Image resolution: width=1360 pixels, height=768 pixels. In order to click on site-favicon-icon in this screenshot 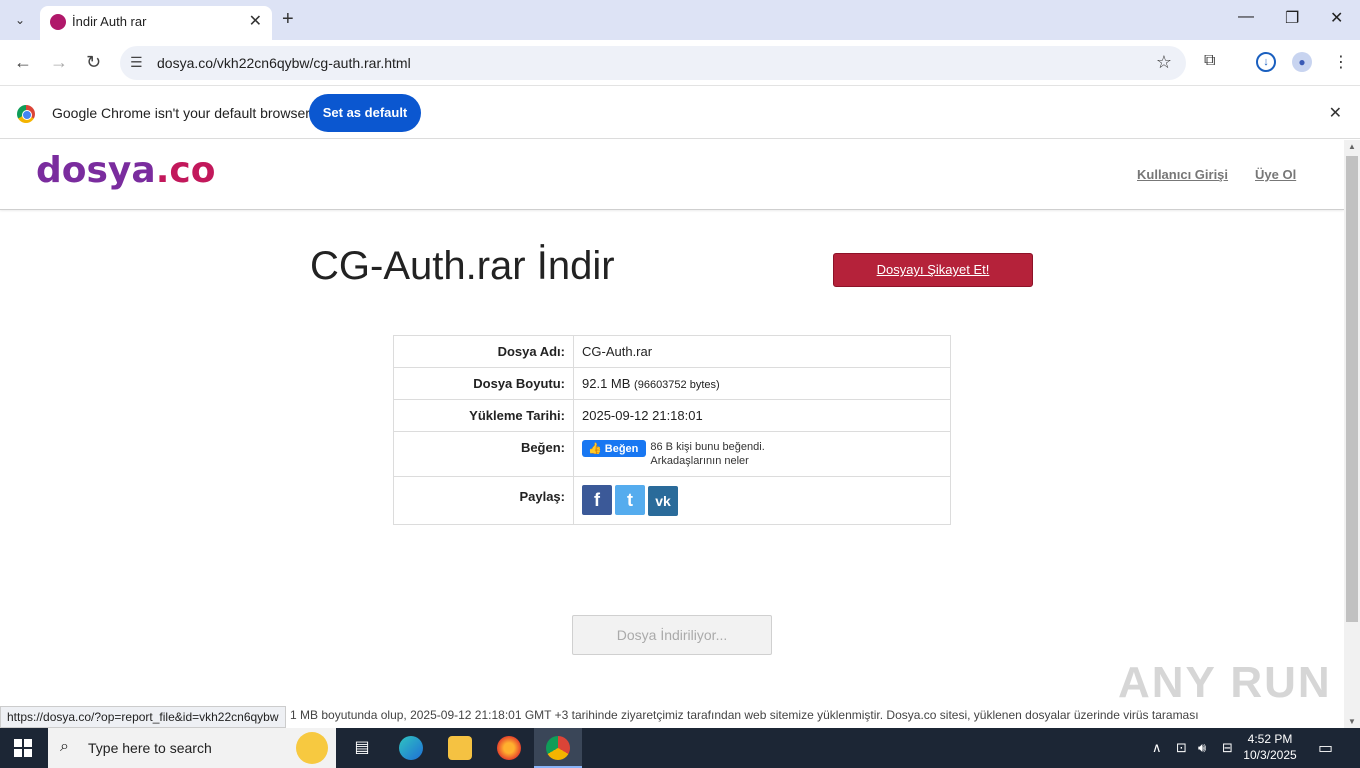, I will do `click(58, 22)`.